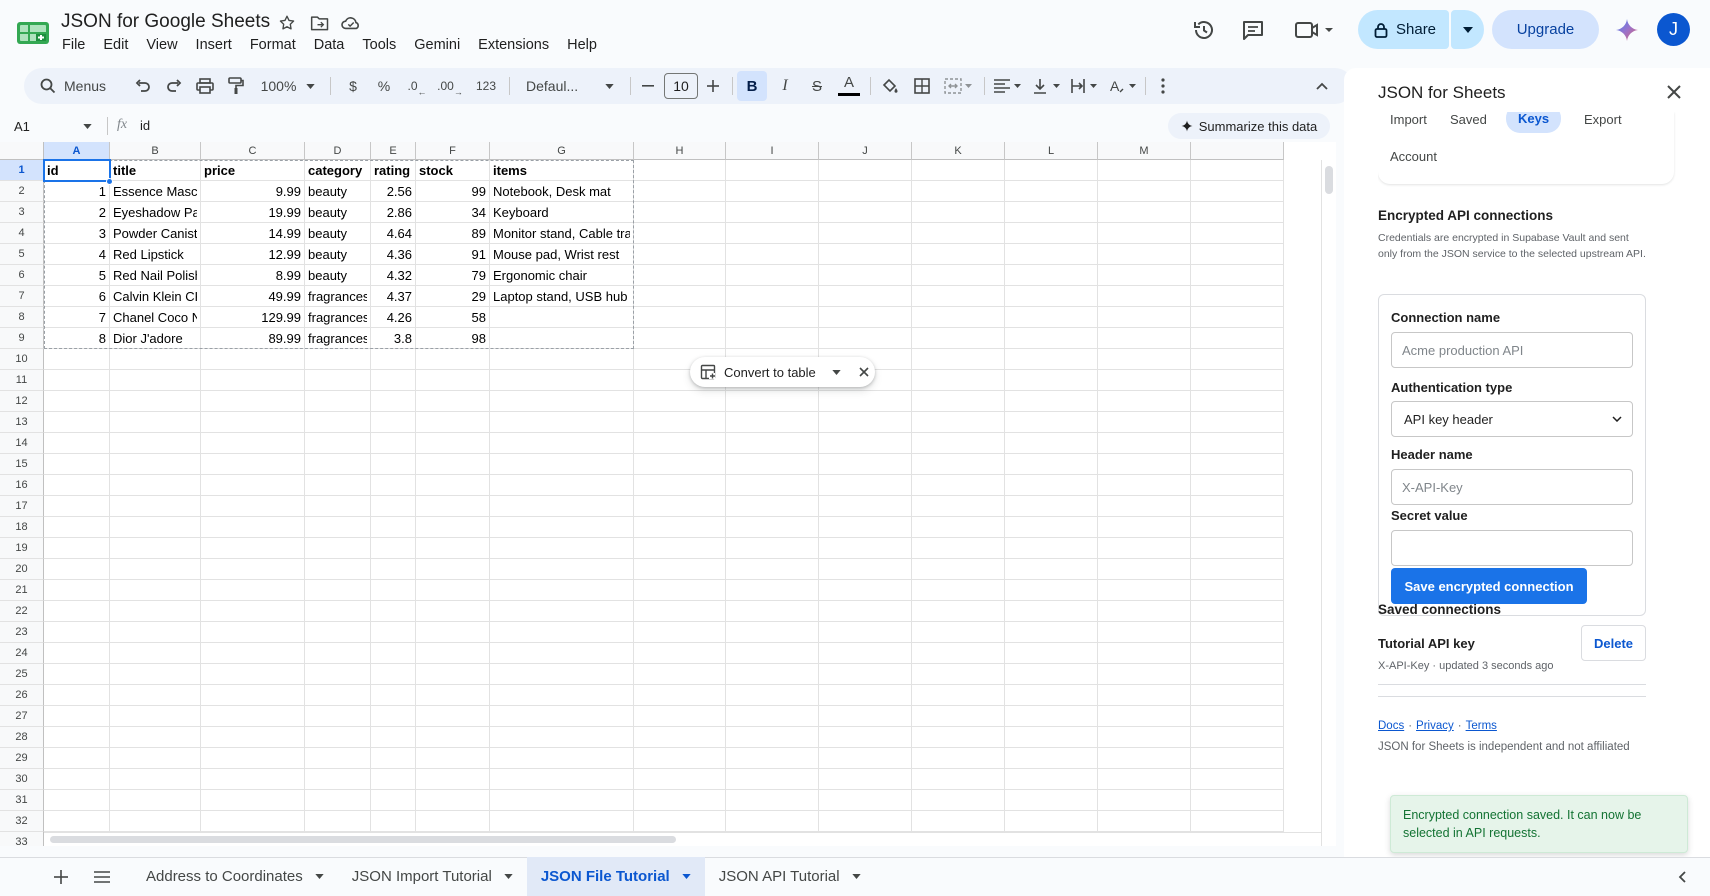 The image size is (1710, 896). What do you see at coordinates (76, 233) in the screenshot?
I see `cell: 3` at bounding box center [76, 233].